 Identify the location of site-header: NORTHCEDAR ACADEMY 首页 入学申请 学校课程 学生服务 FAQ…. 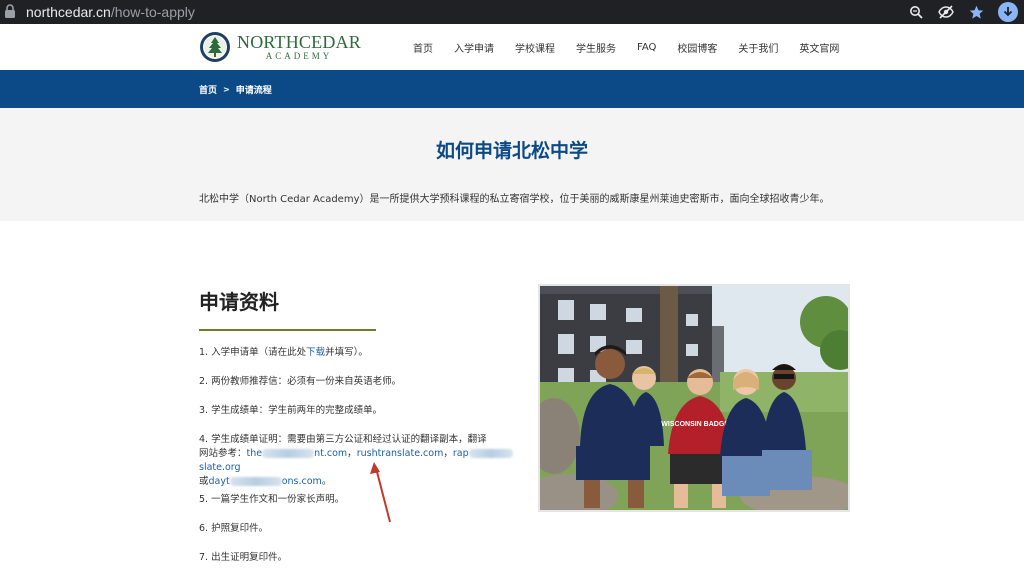
(512, 47).